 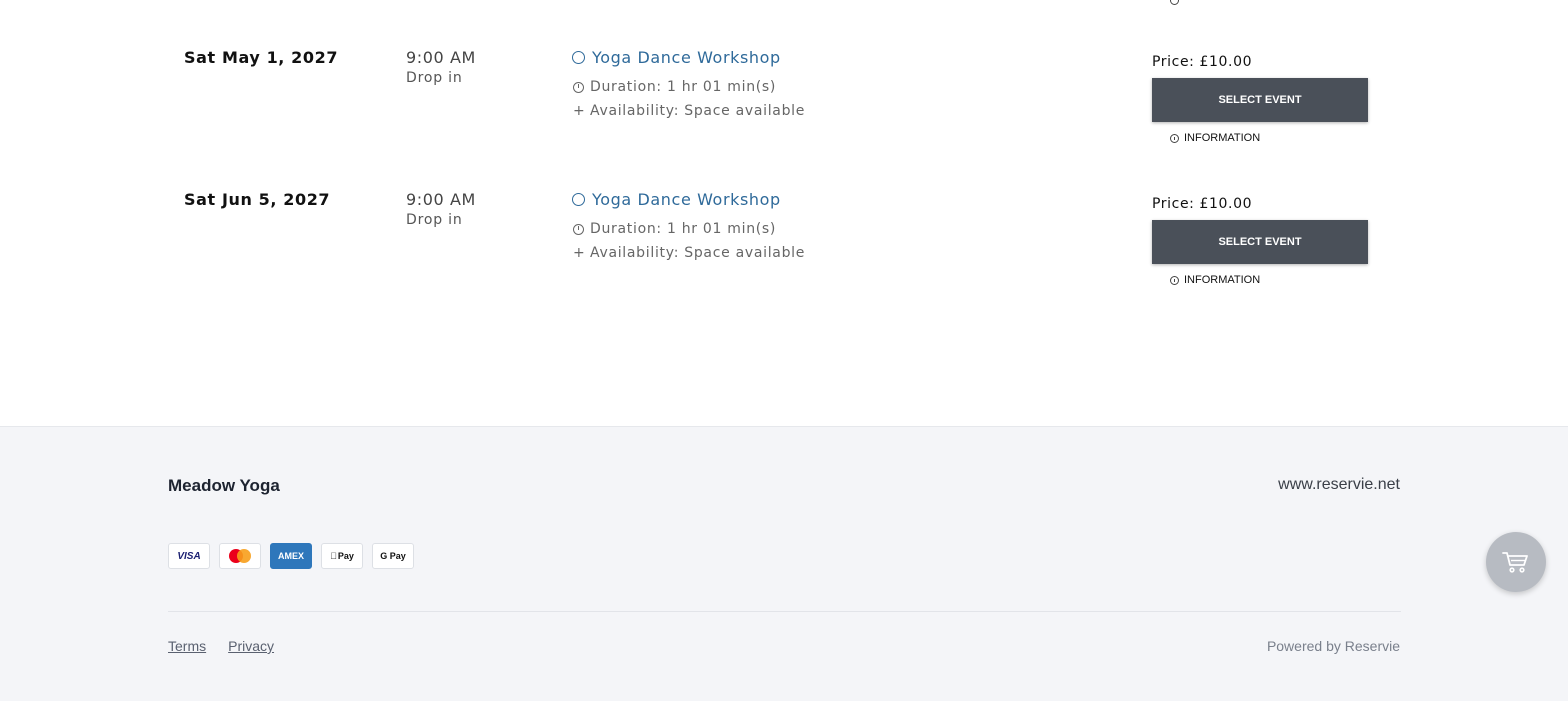 I want to click on cart-icon, so click(x=1515, y=562).